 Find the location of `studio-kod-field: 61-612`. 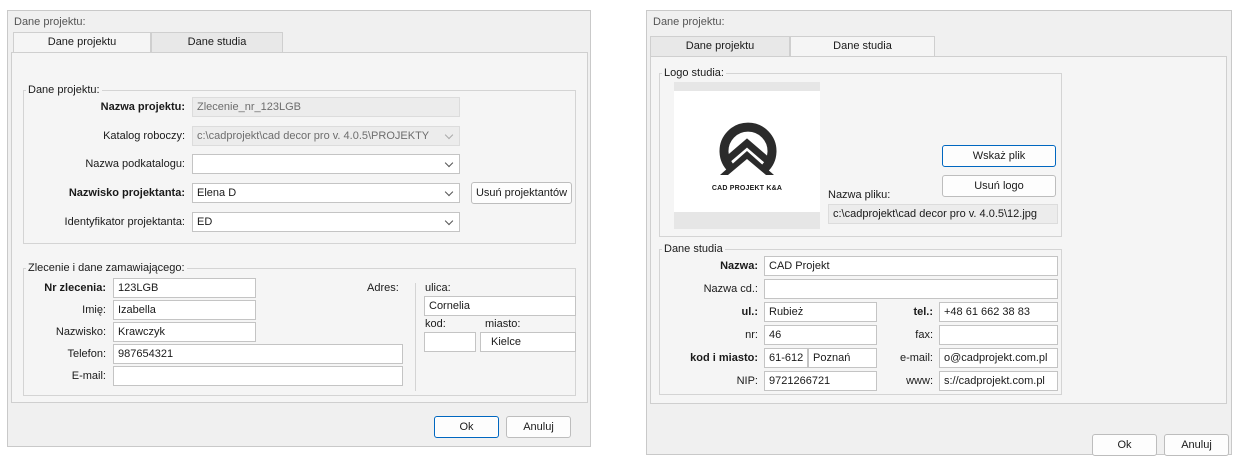

studio-kod-field: 61-612 is located at coordinates (786, 358).